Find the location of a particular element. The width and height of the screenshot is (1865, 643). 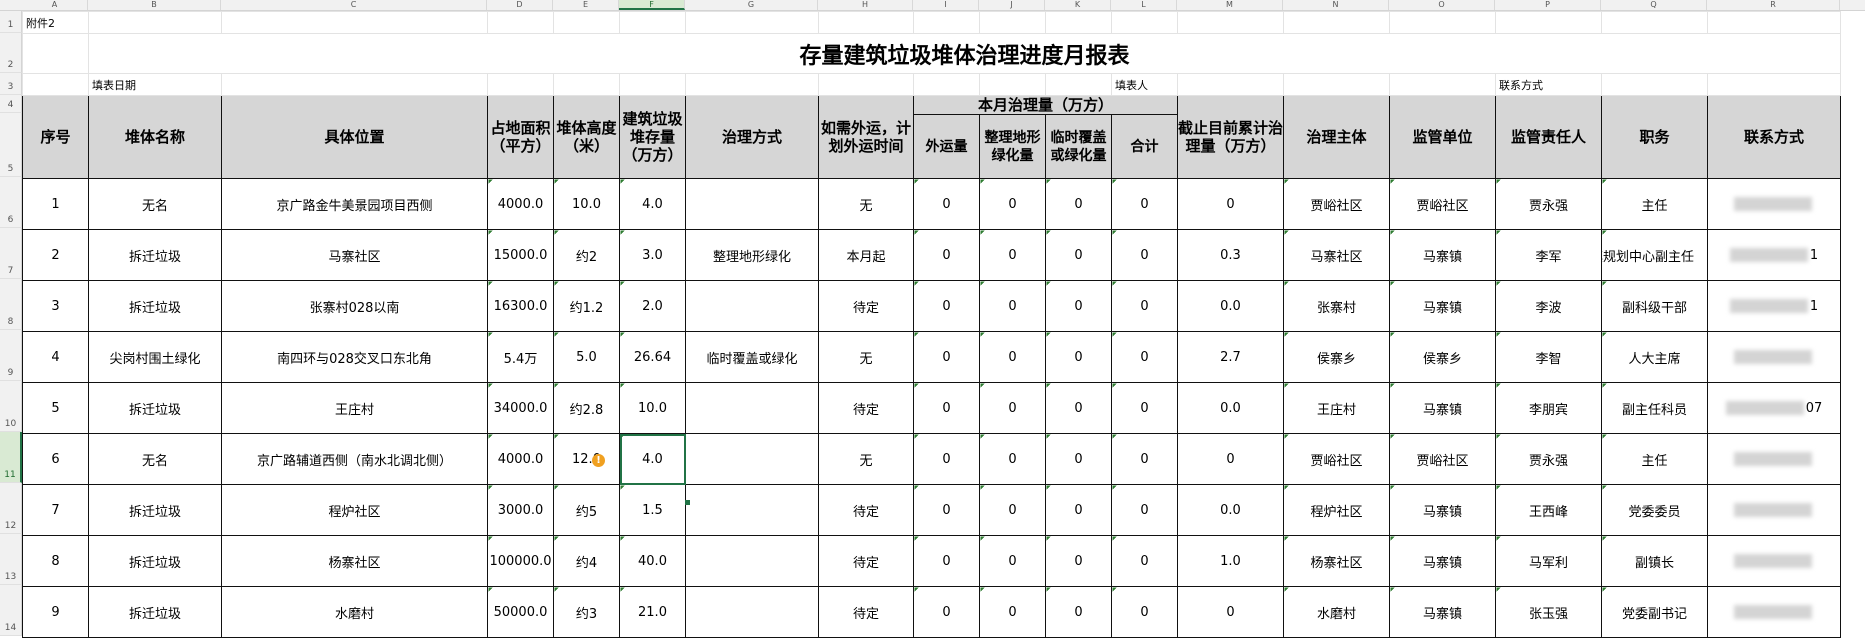

column-header-b: B is located at coordinates (154, 5).